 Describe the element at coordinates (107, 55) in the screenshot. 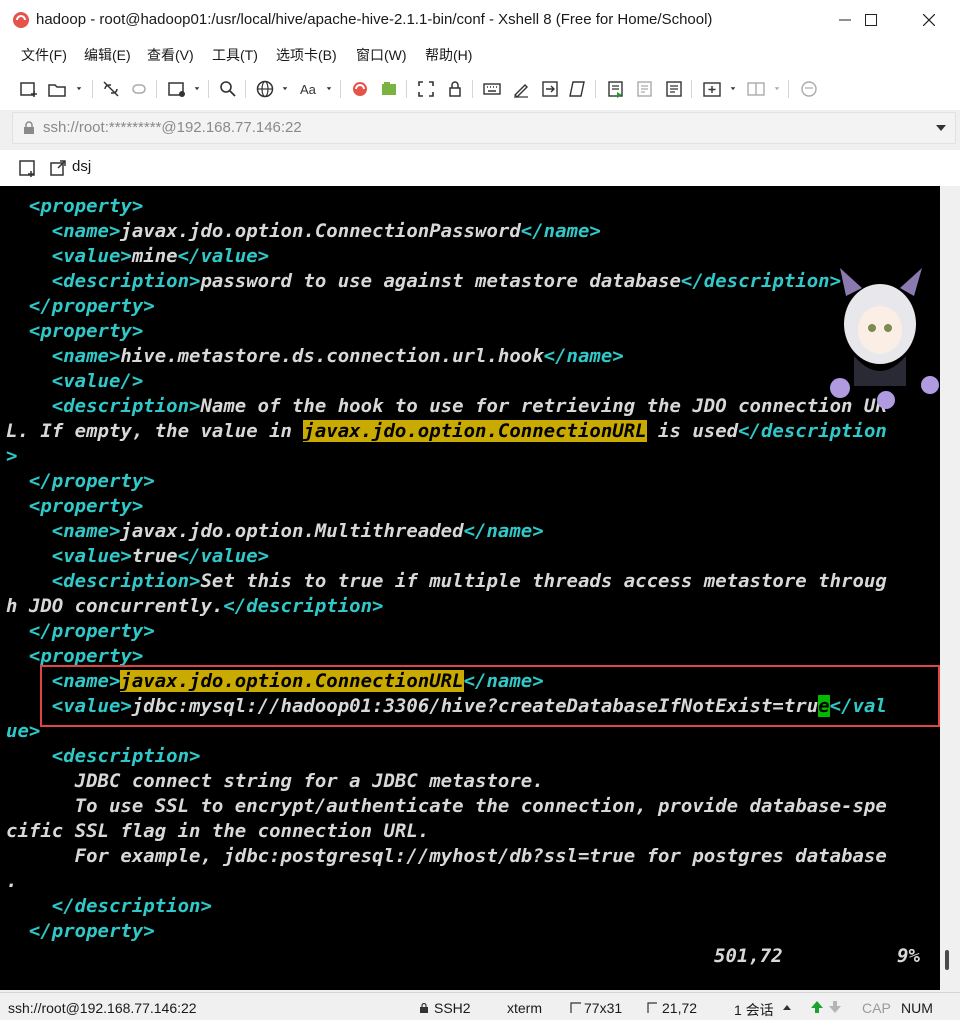

I see `menu-edit: 编辑(E)` at that location.